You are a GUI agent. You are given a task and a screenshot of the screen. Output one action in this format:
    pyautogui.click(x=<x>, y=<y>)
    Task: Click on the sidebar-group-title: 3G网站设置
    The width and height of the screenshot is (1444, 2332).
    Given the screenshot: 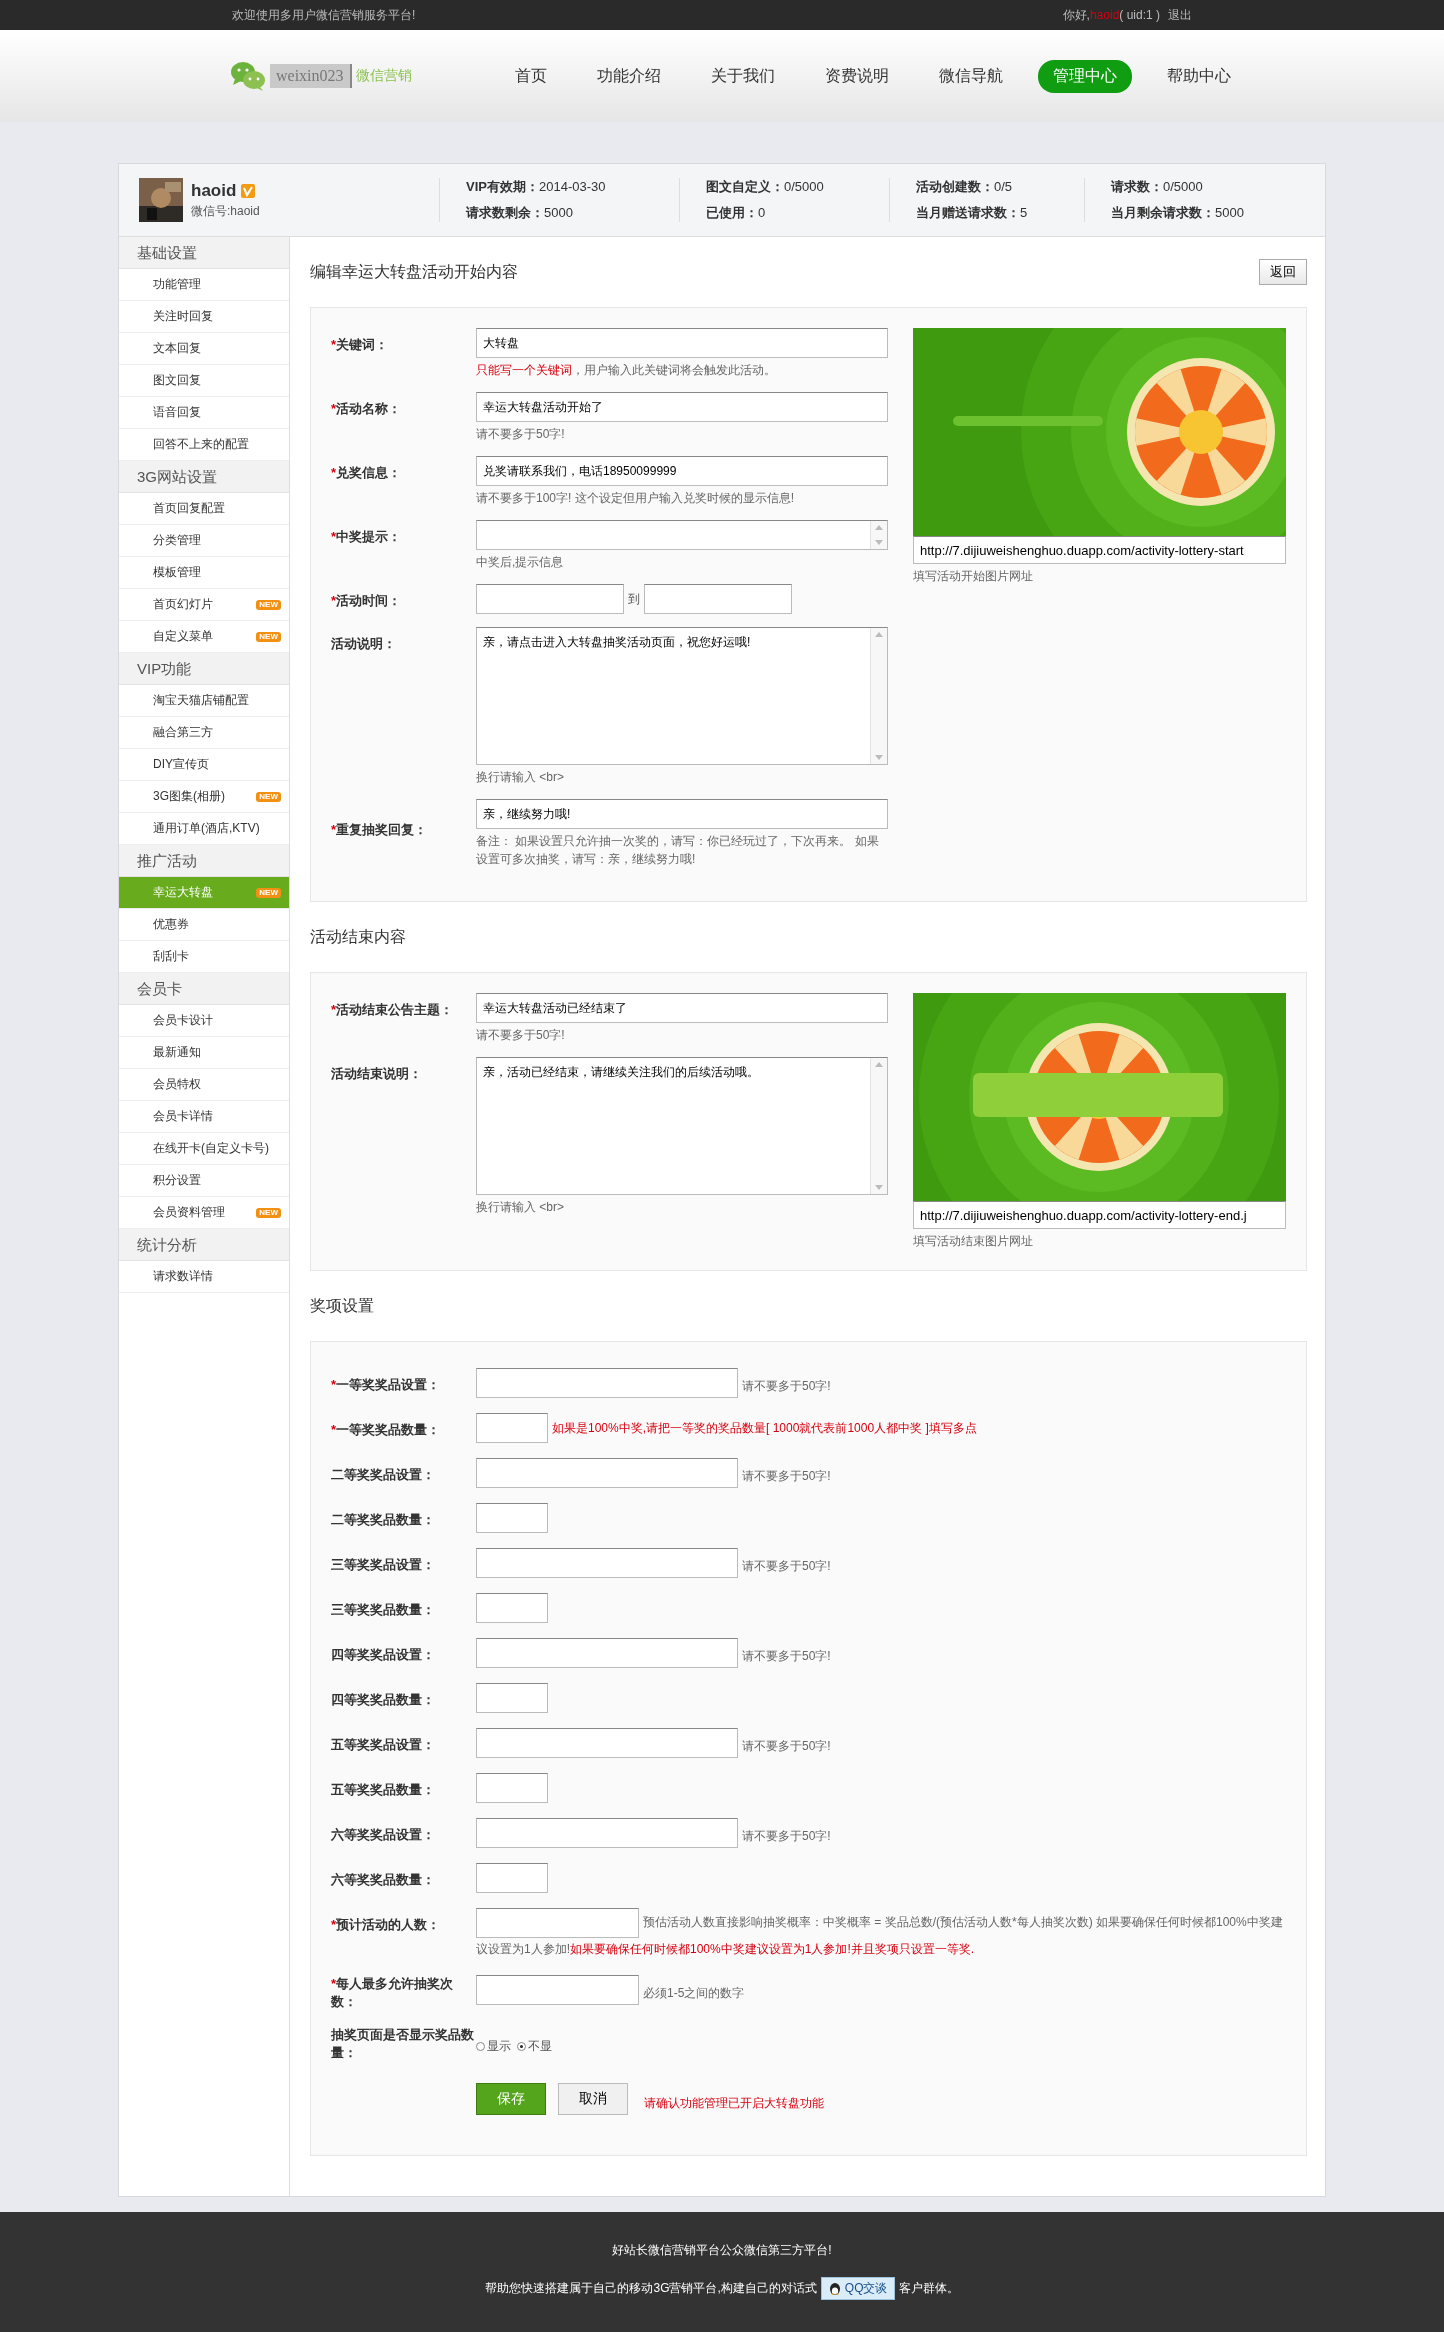 What is the action you would take?
    pyautogui.click(x=204, y=477)
    